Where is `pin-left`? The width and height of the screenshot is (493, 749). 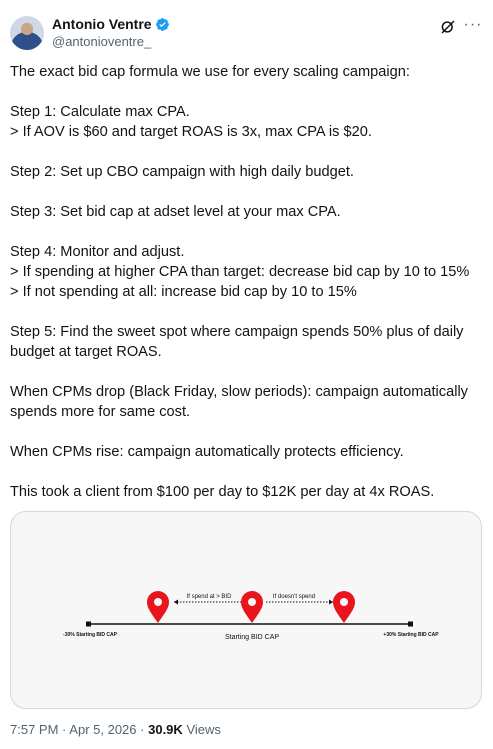
pin-left is located at coordinates (158, 607).